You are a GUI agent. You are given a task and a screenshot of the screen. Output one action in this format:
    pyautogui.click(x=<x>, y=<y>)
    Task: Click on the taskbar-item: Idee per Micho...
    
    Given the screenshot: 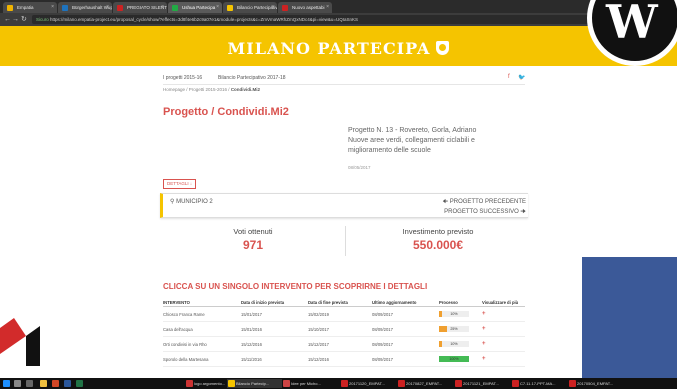 What is the action you would take?
    pyautogui.click(x=309, y=383)
    